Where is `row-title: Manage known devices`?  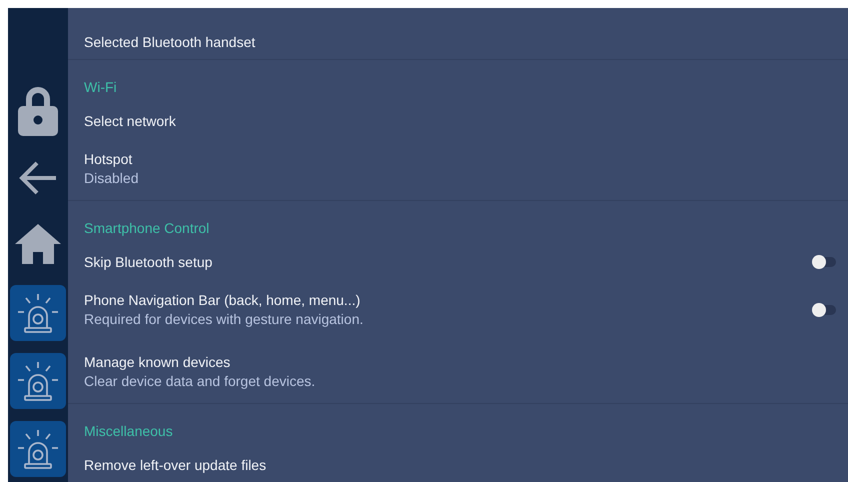
row-title: Manage known devices is located at coordinates (158, 362).